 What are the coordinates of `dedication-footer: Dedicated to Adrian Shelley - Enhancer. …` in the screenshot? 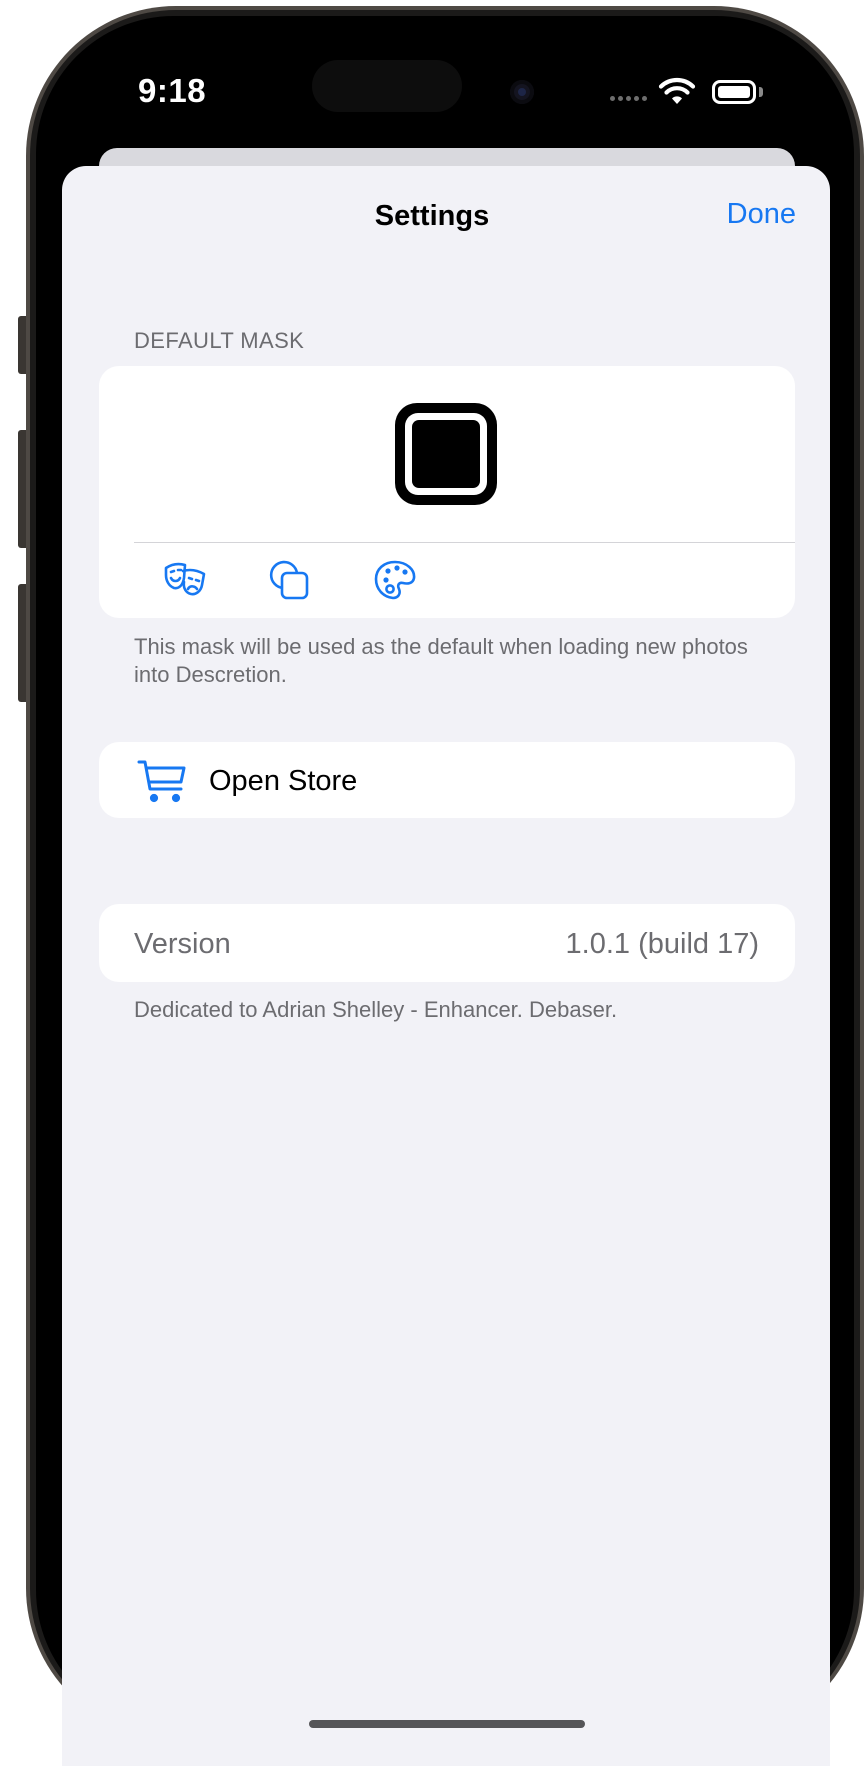 It's located at (376, 1009).